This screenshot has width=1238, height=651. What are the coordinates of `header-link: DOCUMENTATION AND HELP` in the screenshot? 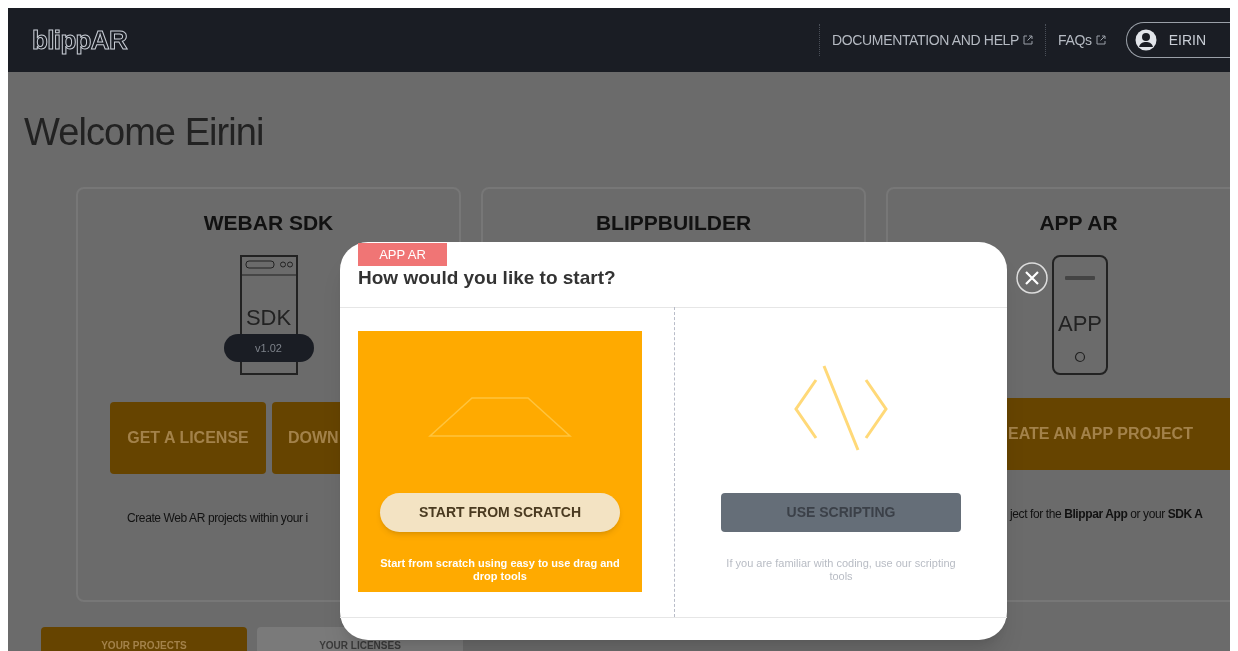 It's located at (932, 40).